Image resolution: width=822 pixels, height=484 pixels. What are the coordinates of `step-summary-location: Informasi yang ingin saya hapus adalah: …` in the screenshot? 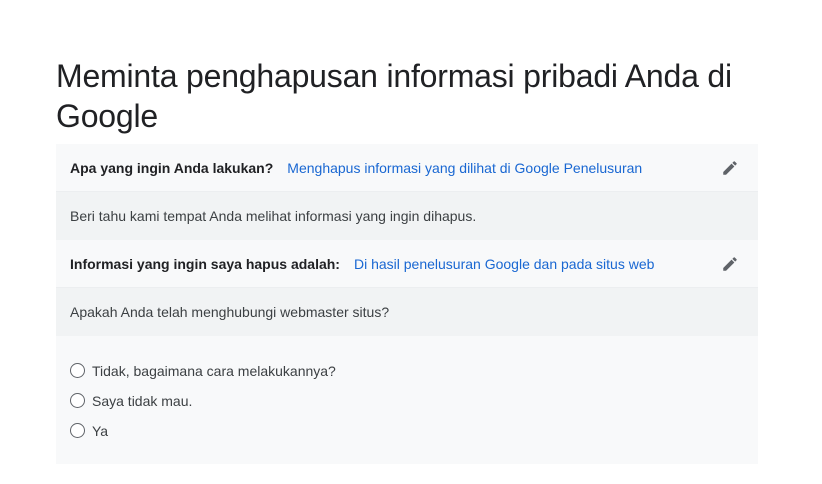 It's located at (407, 264).